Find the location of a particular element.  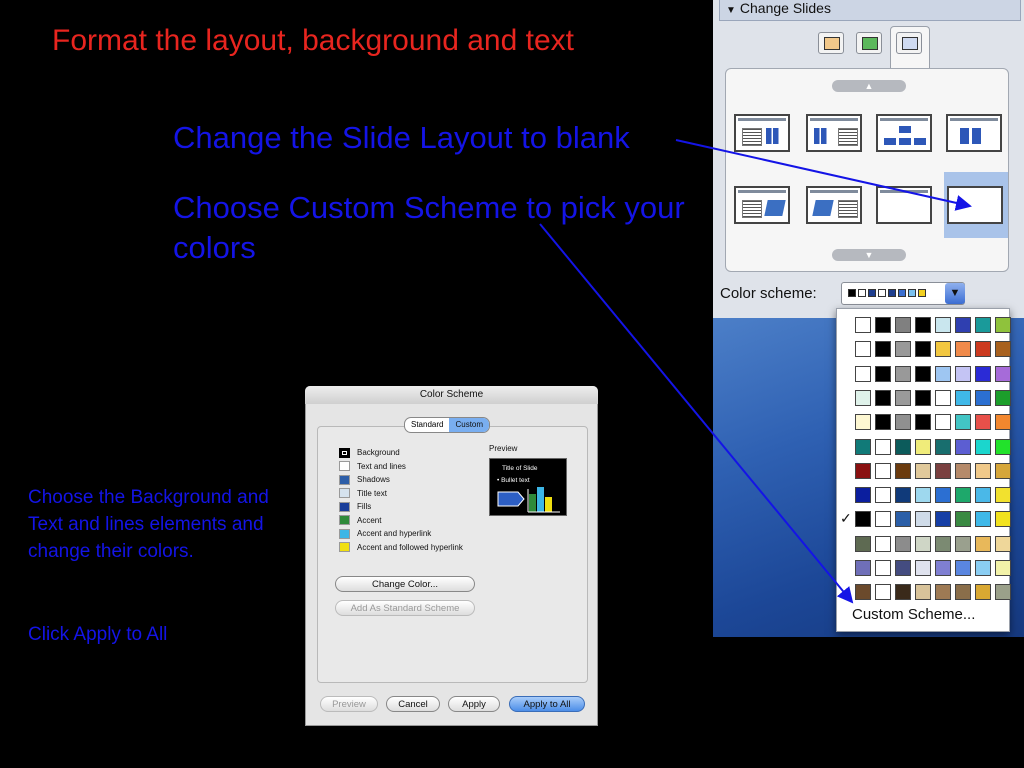

arrow-to-blank-layout is located at coordinates (823, 175).